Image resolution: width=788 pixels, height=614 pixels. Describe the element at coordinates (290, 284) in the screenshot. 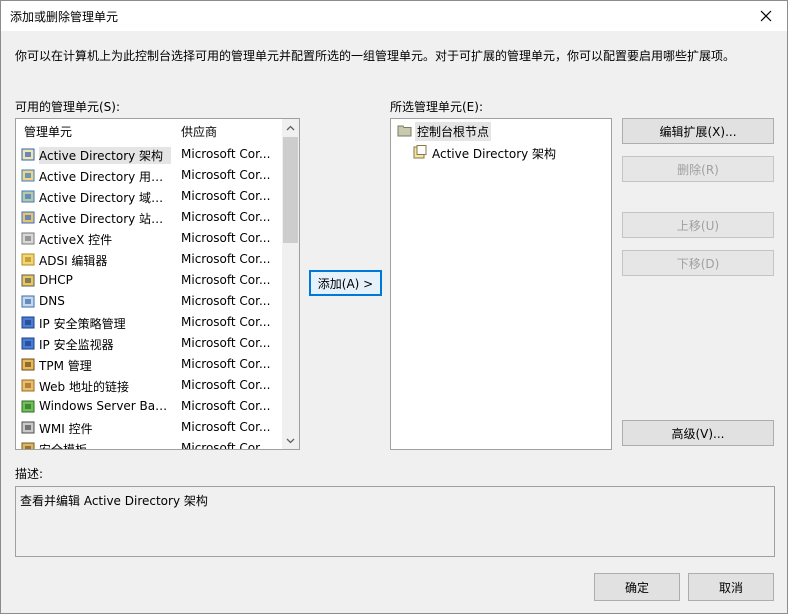

I see `vertical-scrollbar` at that location.